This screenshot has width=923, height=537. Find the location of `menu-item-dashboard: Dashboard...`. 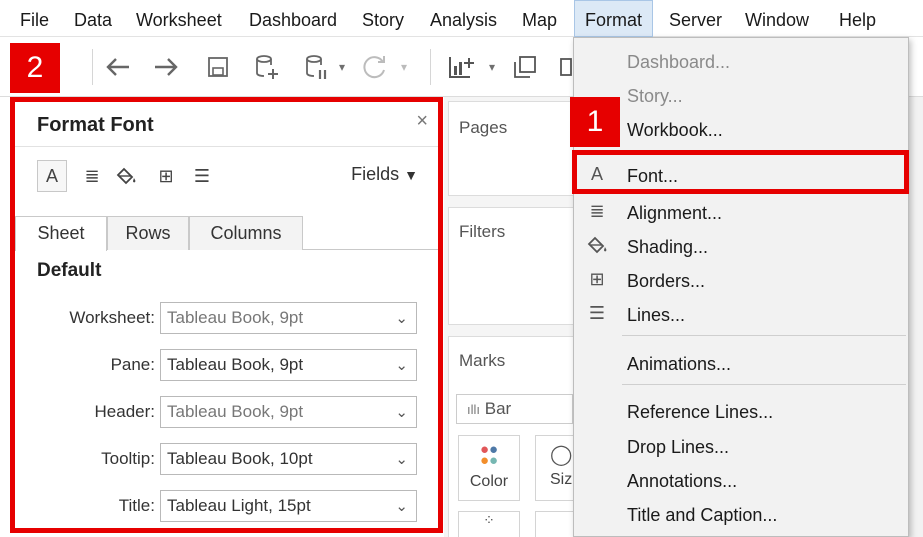

menu-item-dashboard: Dashboard... is located at coordinates (742, 62).